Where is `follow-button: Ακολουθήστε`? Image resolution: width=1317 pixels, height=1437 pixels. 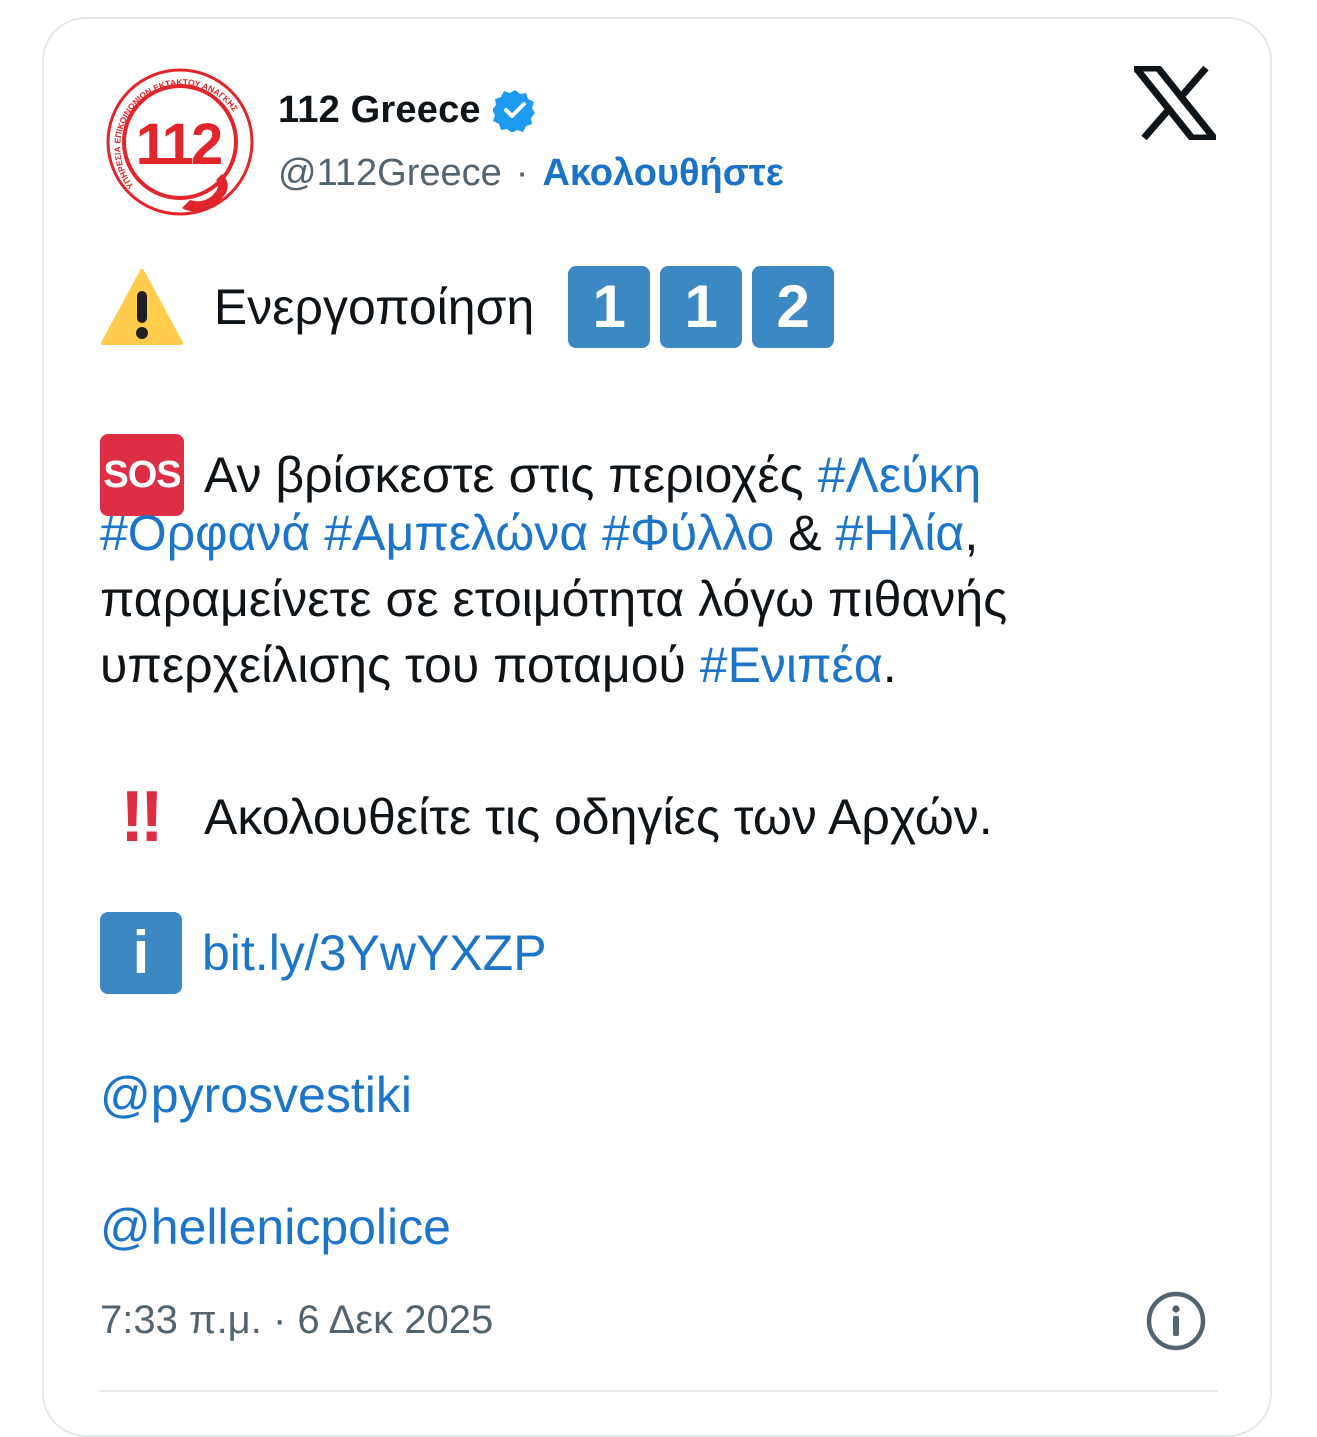 follow-button: Ακολουθήστε is located at coordinates (662, 173).